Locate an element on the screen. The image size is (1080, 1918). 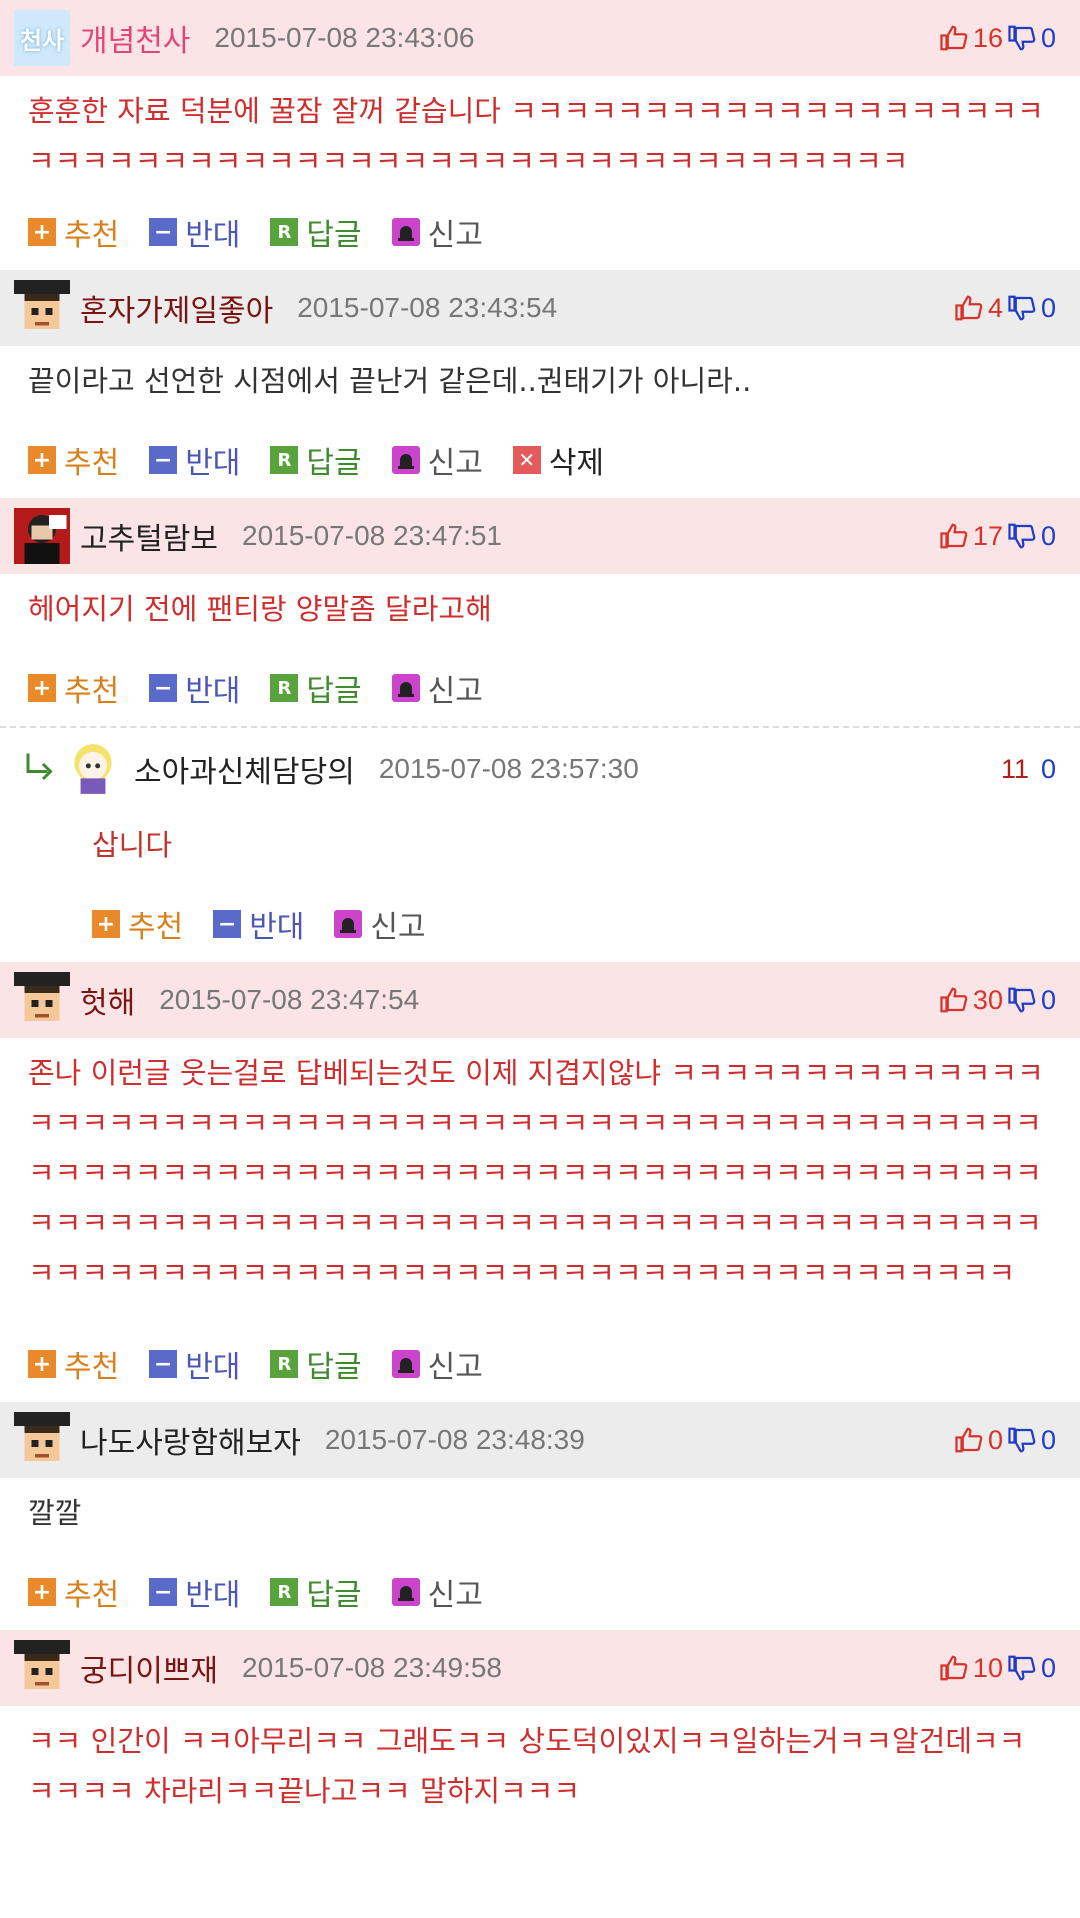
upvote: 4 is located at coordinates (978, 308).